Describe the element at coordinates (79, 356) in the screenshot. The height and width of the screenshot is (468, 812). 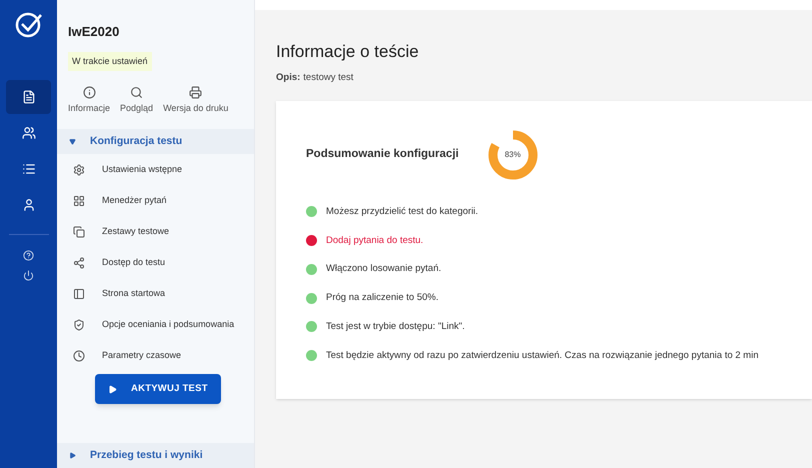
I see `clock-icon` at that location.